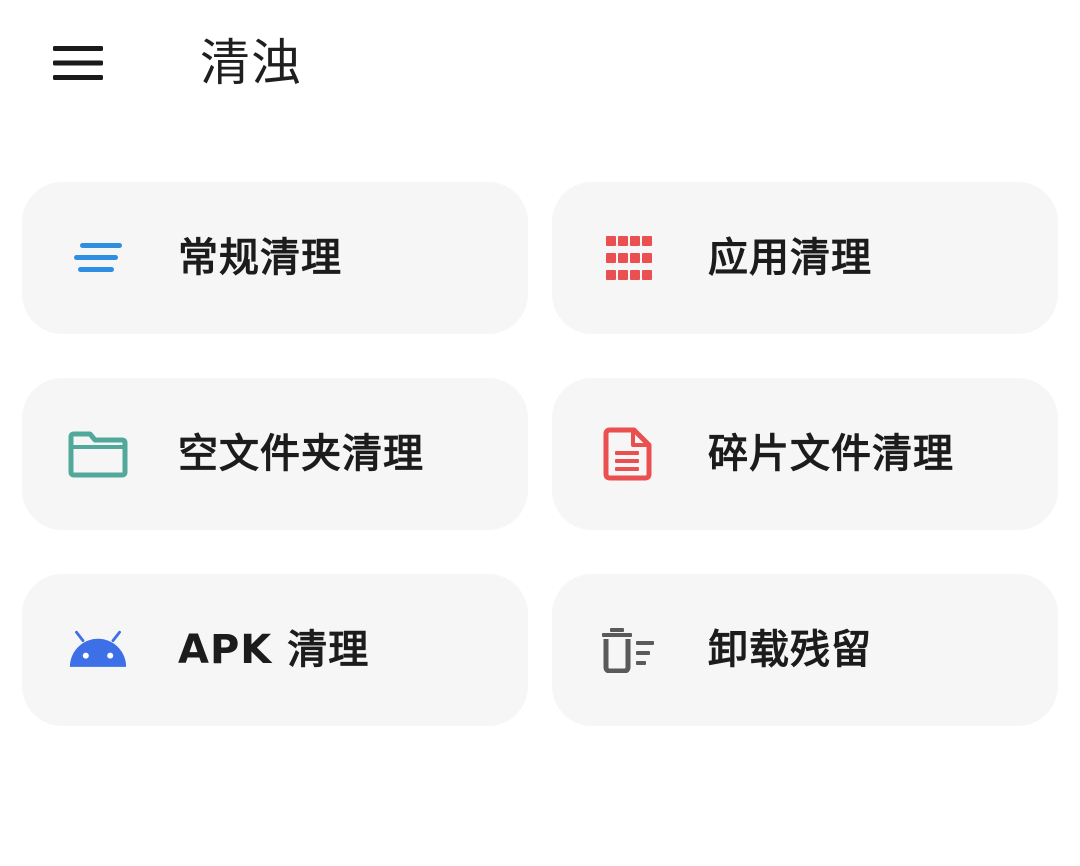 The height and width of the screenshot is (866, 1080). Describe the element at coordinates (790, 650) in the screenshot. I see `card-label: 卸载残留` at that location.